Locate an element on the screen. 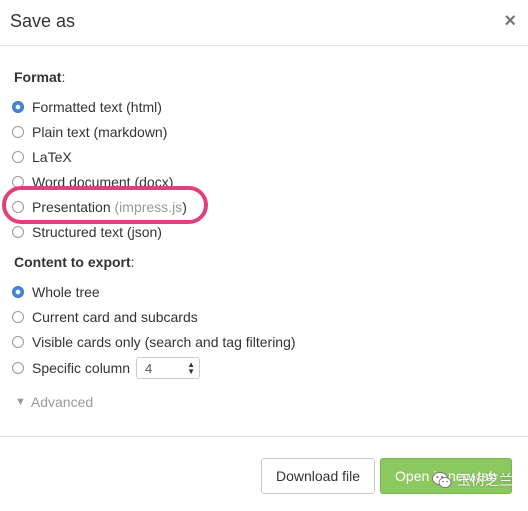  watermark-text: 玉树芝兰 is located at coordinates (485, 480).